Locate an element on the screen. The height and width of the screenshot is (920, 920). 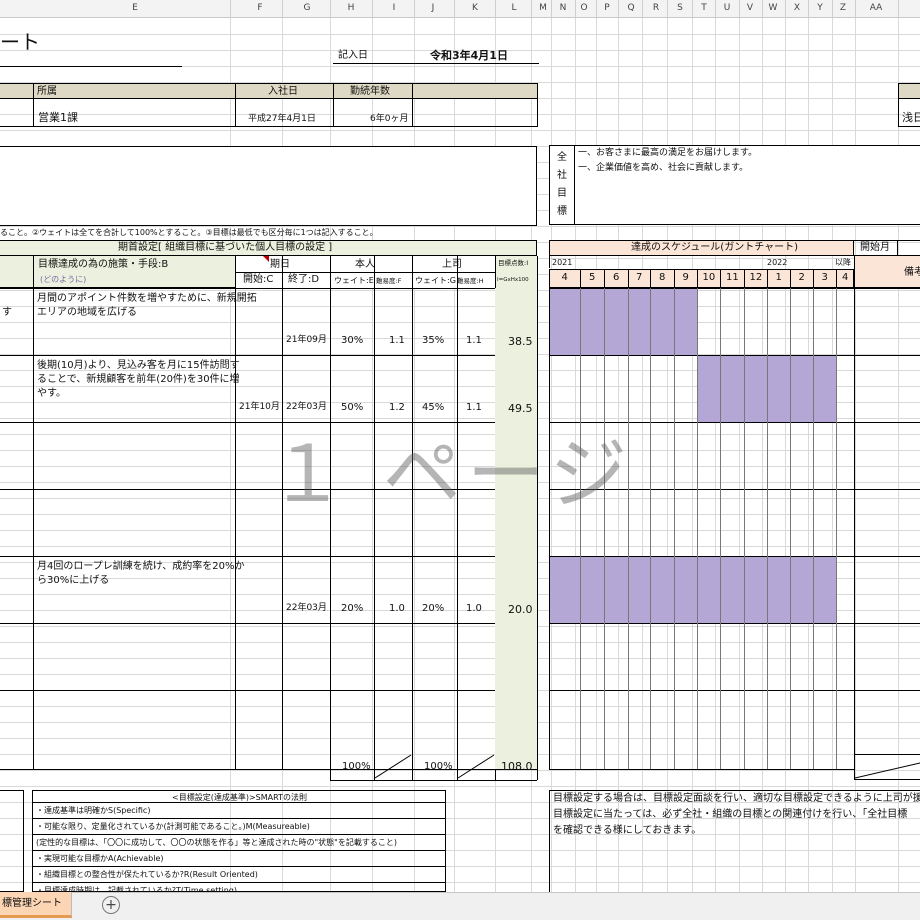
method-line: 後期(10月)より、見込み客を月に15件訪問す is located at coordinates (138, 366).